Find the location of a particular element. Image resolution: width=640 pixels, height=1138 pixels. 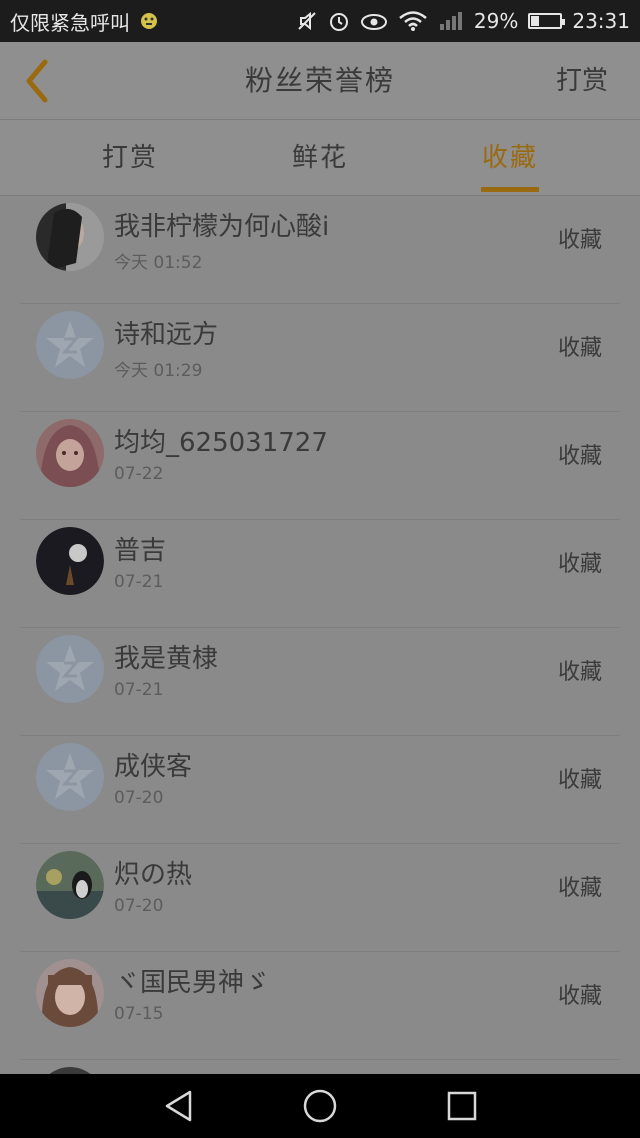

user-name: 炽の热 is located at coordinates (153, 875).